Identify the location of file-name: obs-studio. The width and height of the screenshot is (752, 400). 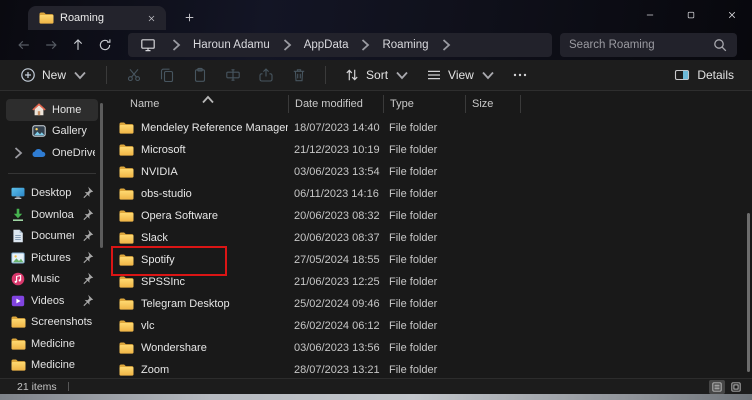
(166, 194).